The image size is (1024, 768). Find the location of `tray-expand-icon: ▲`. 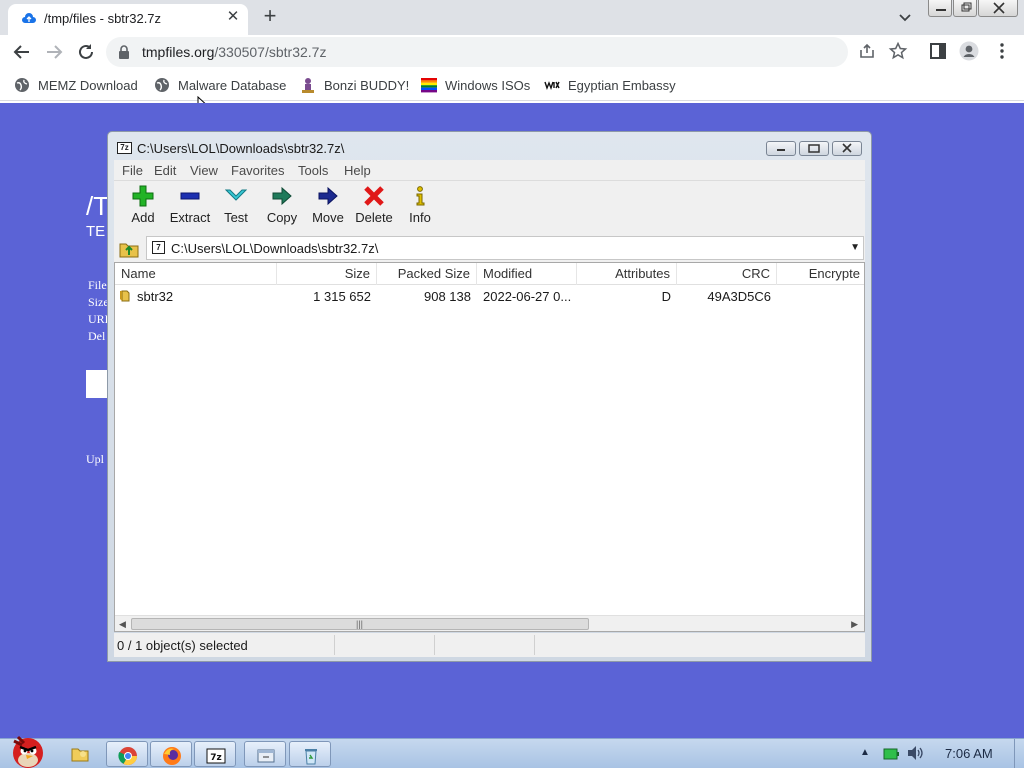

tray-expand-icon: ▲ is located at coordinates (865, 752).